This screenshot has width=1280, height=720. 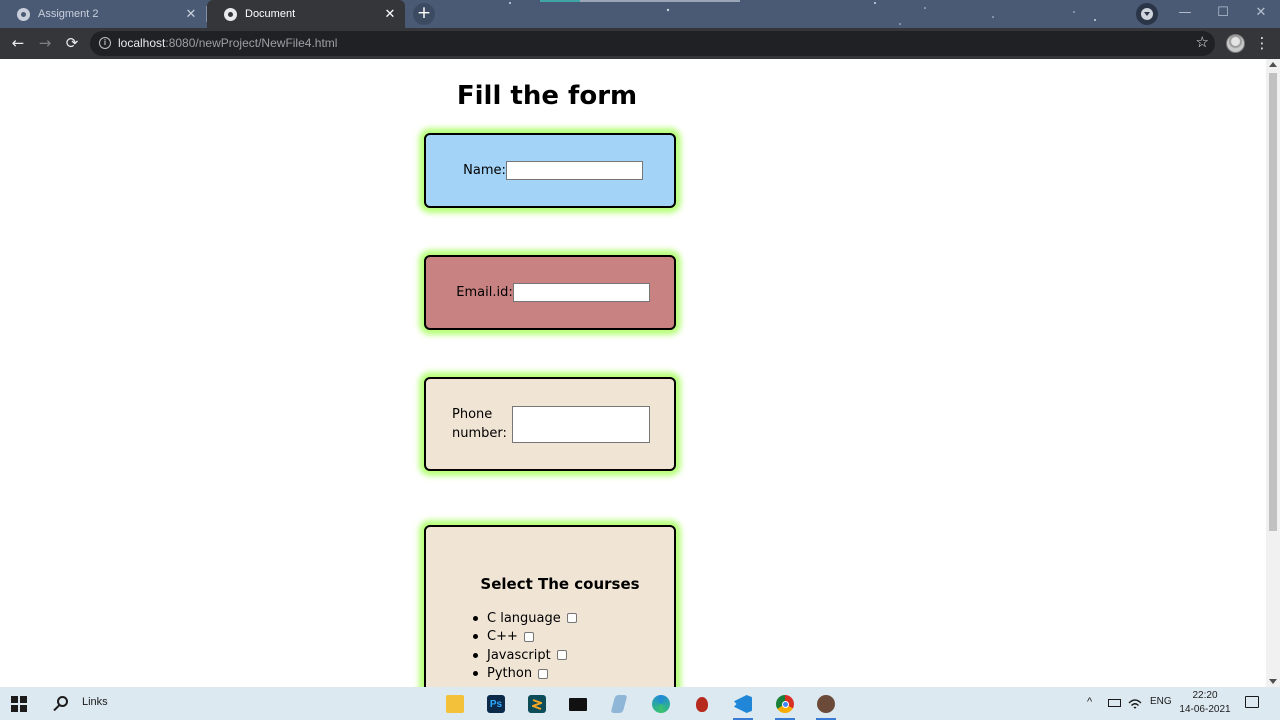 I want to click on forward-button: →, so click(x=45, y=44).